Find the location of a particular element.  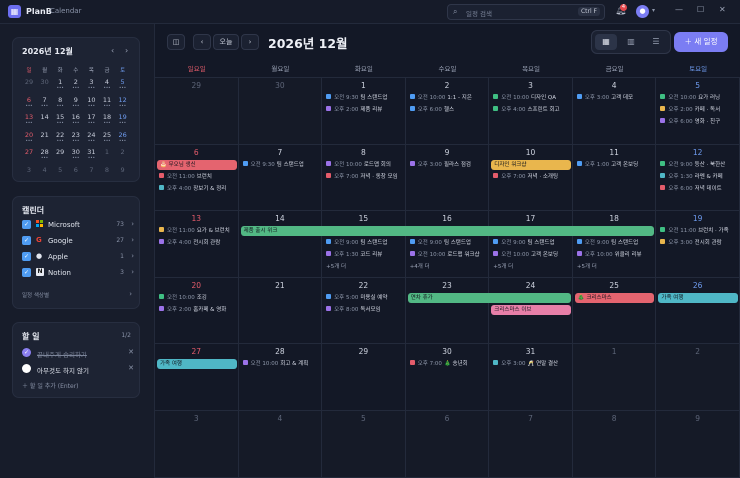

event-item: 오전 9:00 등산 · 북한산 is located at coordinates (698, 165).